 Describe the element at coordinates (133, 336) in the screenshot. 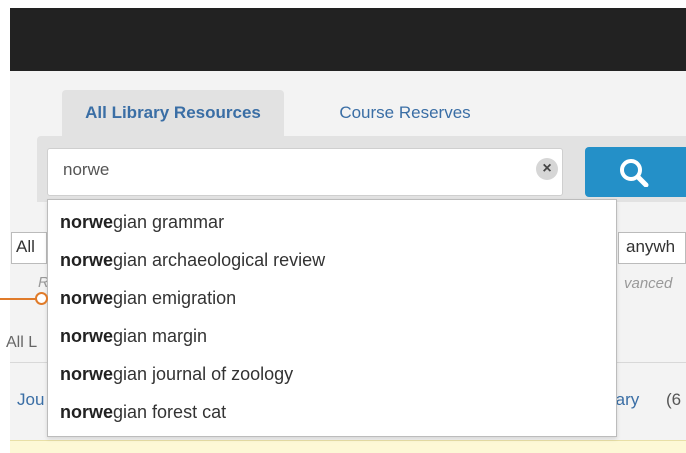

I see `suggestion-item: norwegian margin` at that location.